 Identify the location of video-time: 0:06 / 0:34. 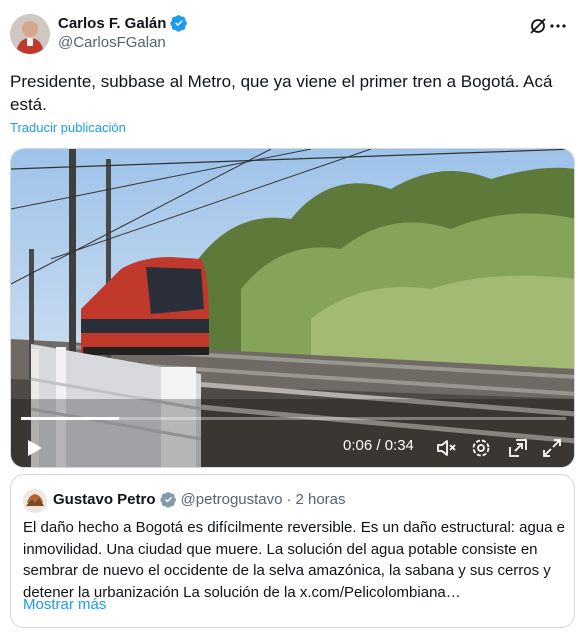
(378, 445).